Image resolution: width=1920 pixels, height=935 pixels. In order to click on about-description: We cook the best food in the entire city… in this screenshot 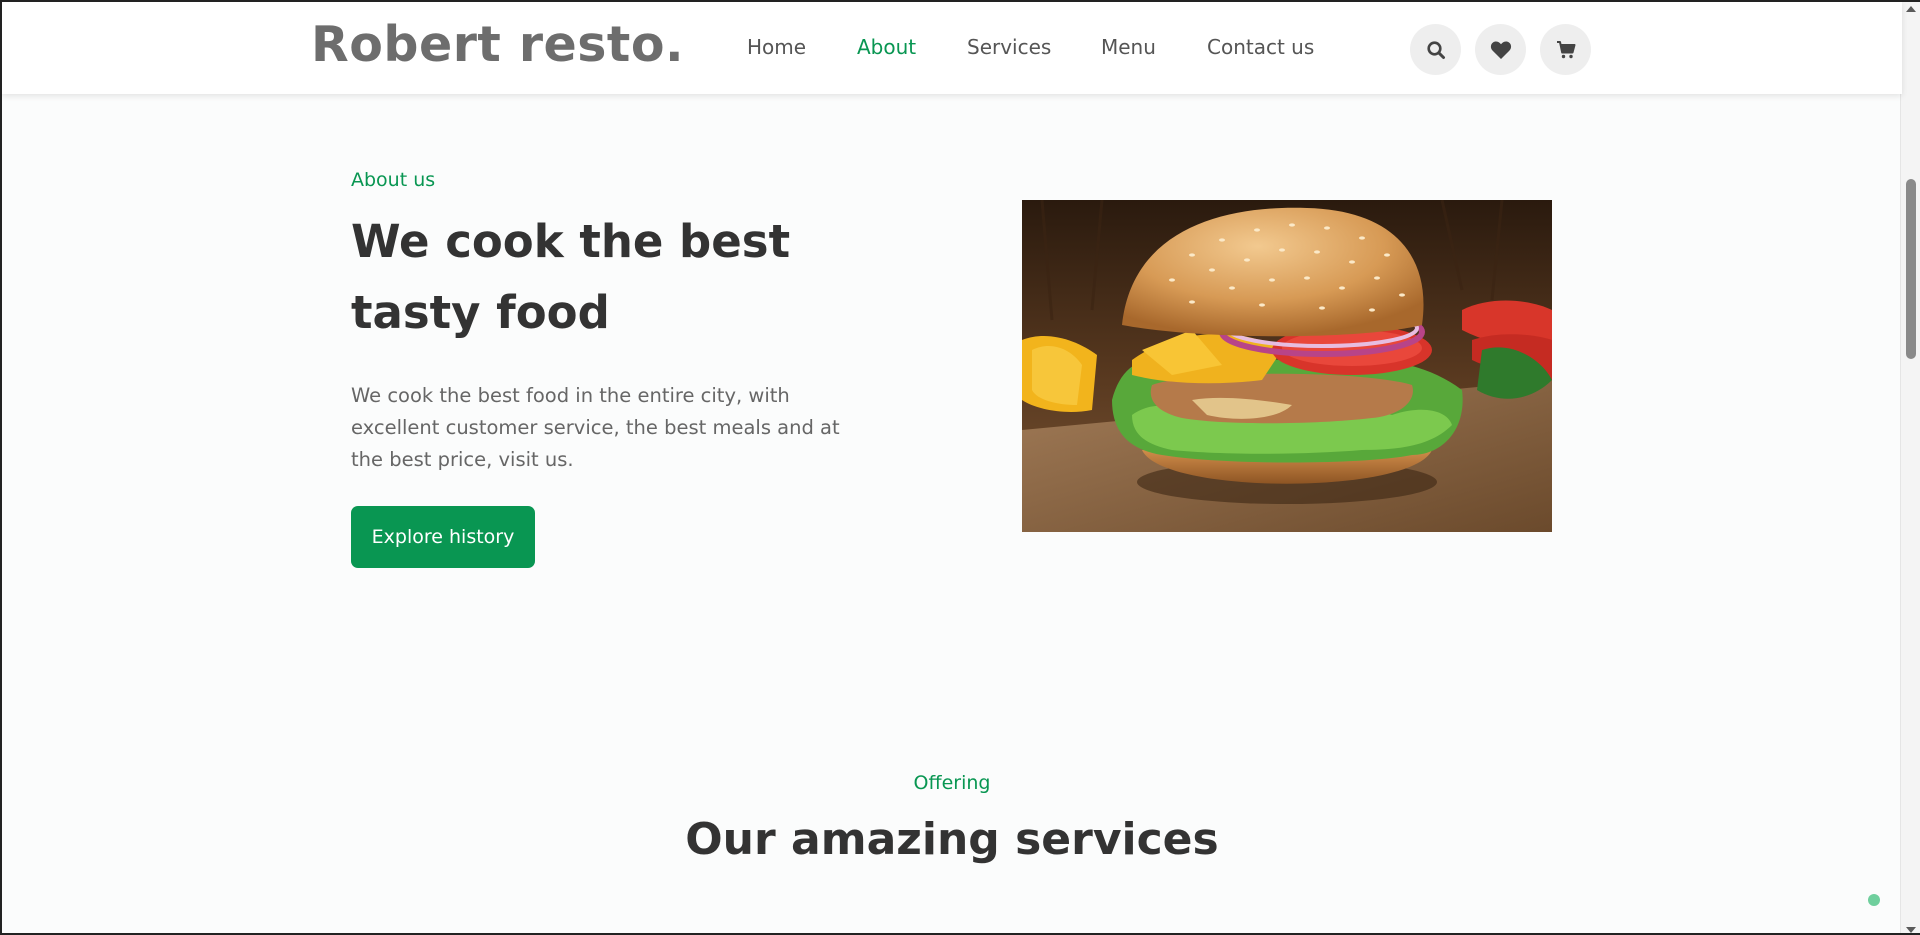, I will do `click(595, 427)`.